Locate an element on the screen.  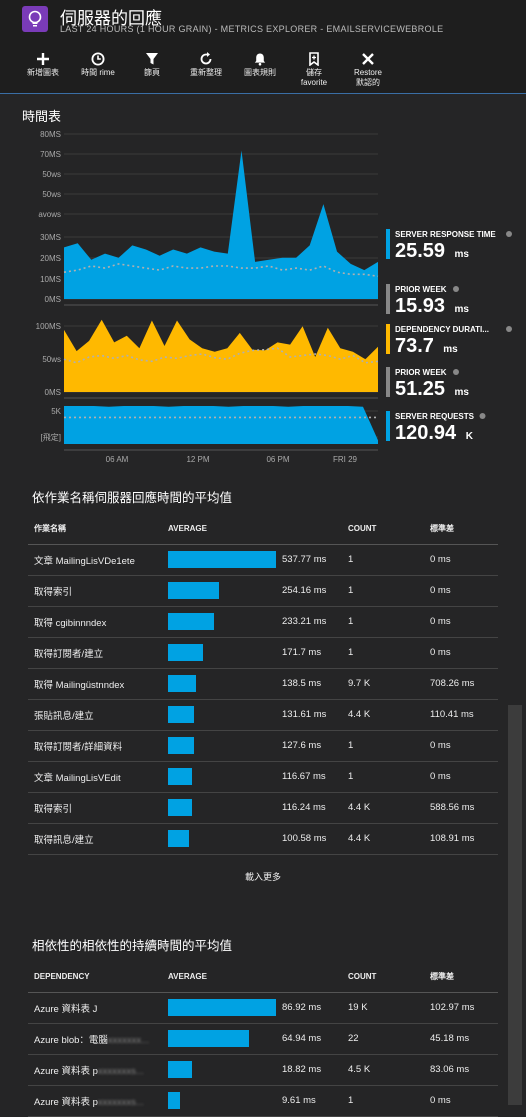
table-row: Azure 資料表 J 86.92 ms 19 K 102.97 ms is located at coordinates (263, 1008).